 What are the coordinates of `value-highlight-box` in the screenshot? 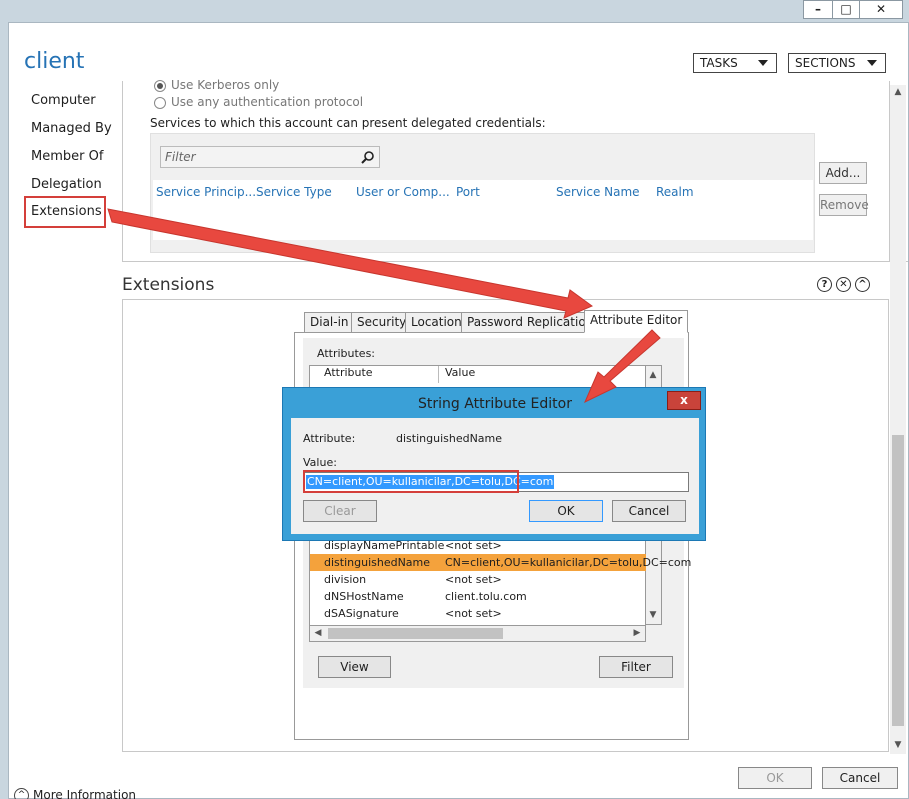 It's located at (411, 481).